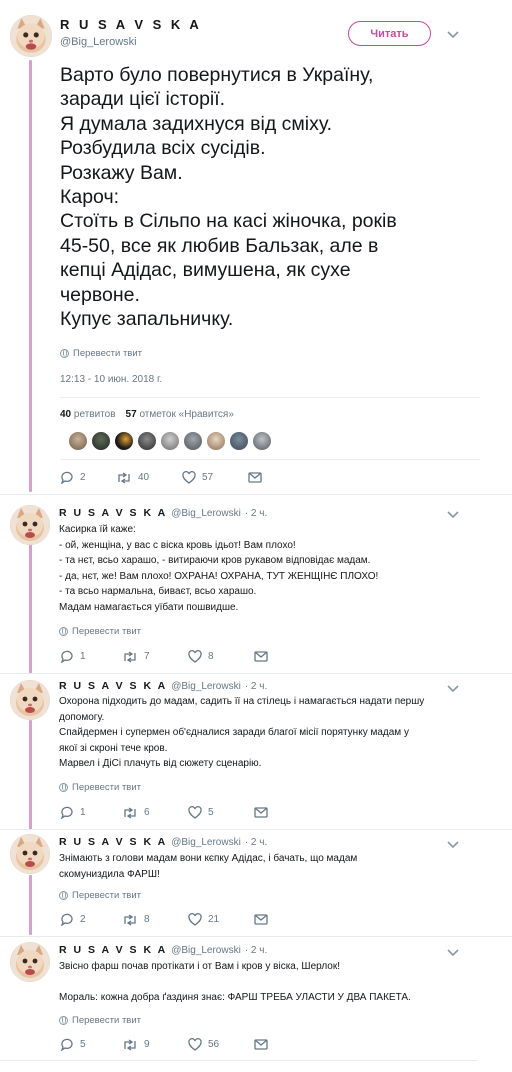 The width and height of the screenshot is (512, 1072). What do you see at coordinates (111, 379) in the screenshot?
I see `timestamp: 12:13 - 10 июн. 2018 г.` at bounding box center [111, 379].